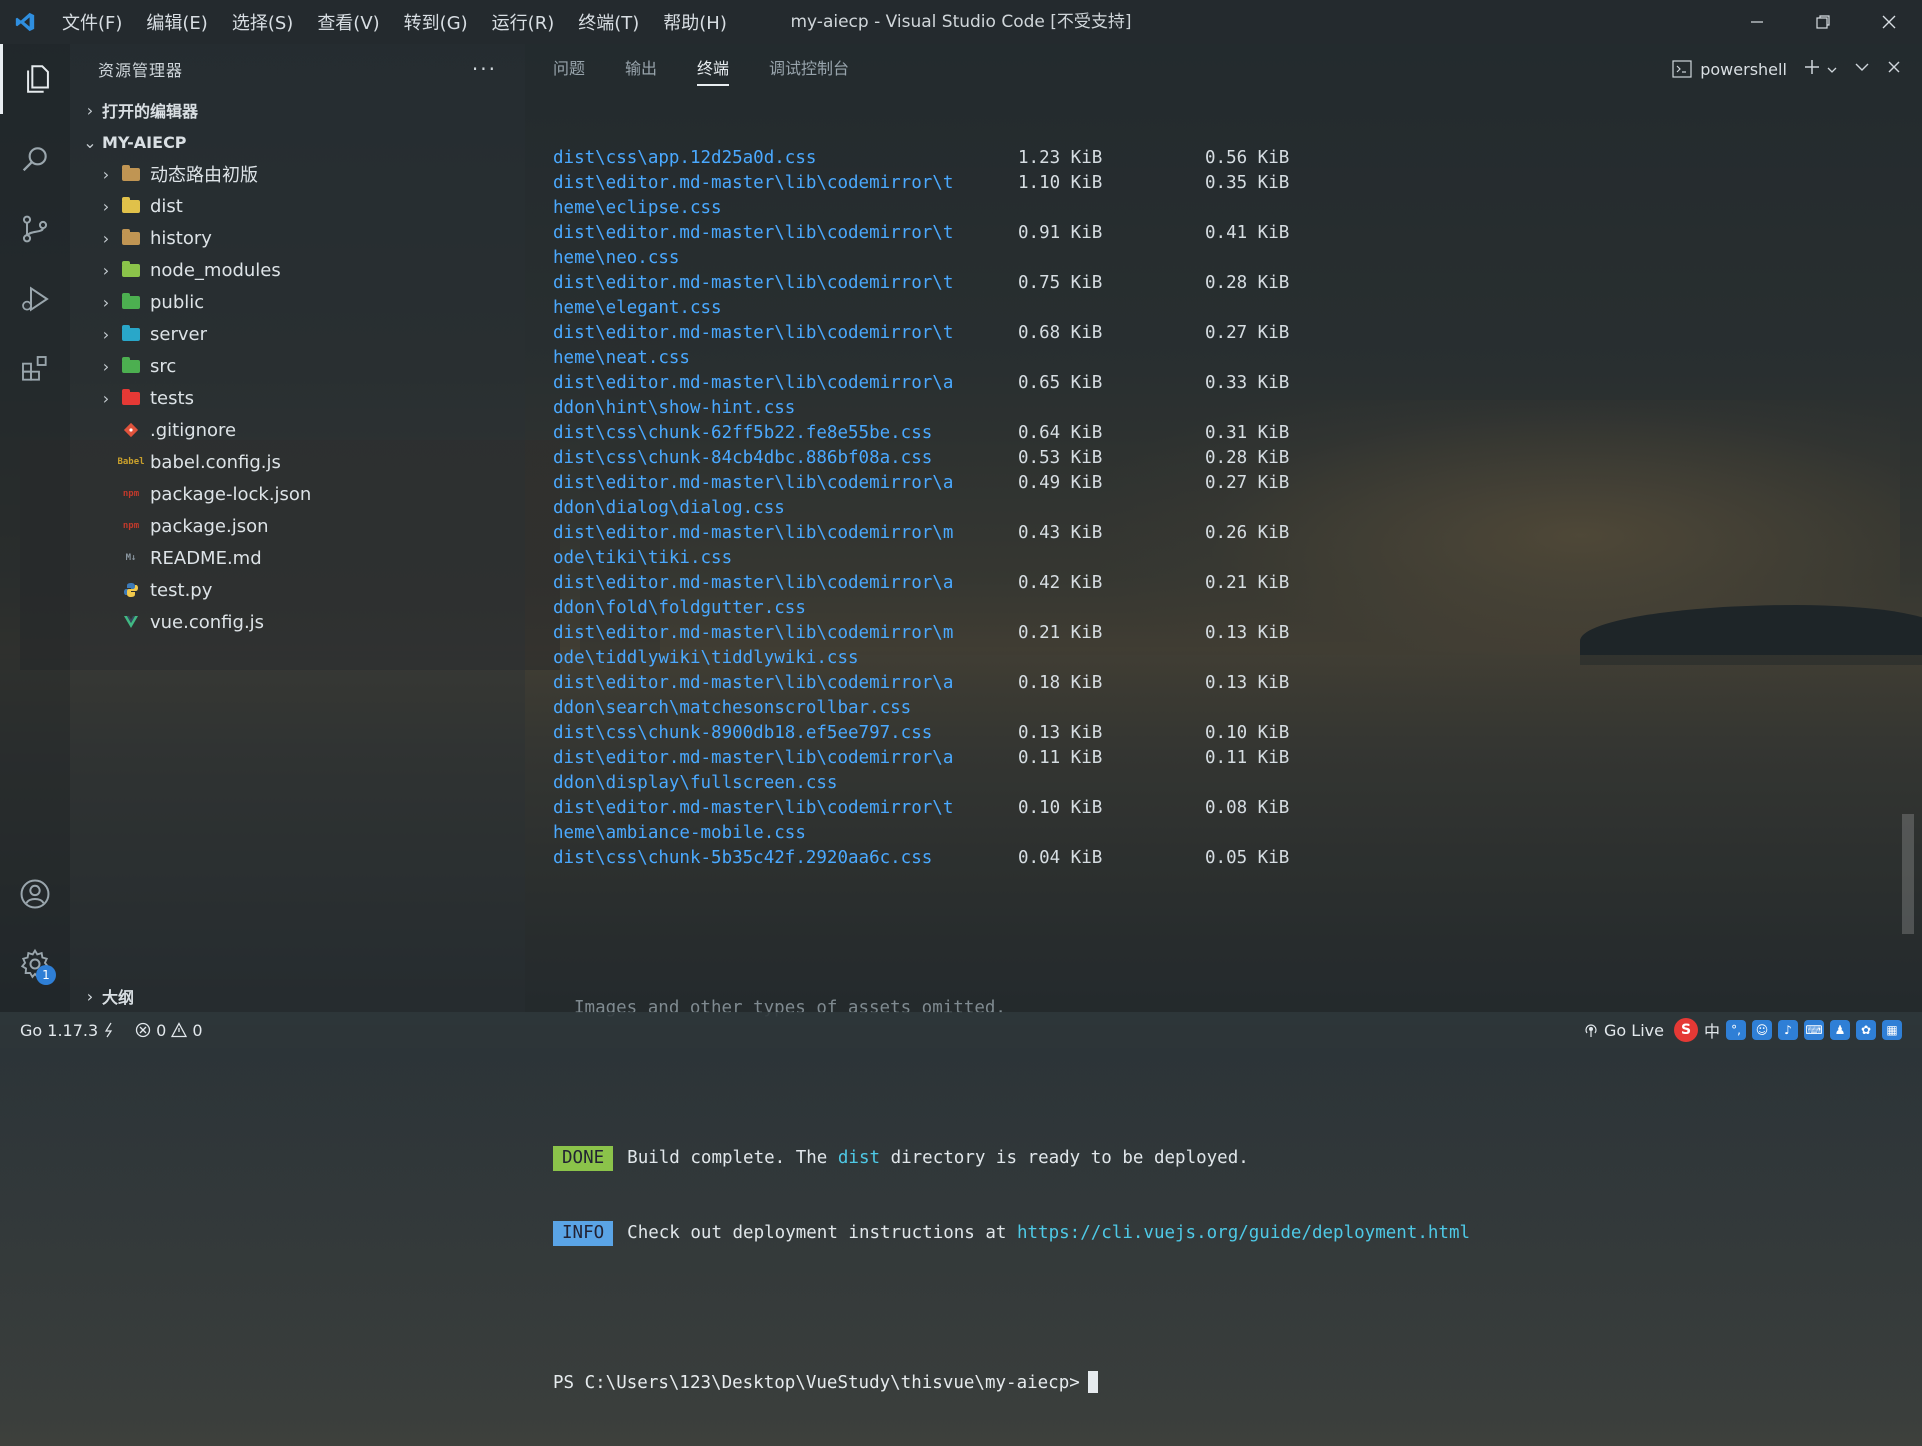 The width and height of the screenshot is (1922, 1446). I want to click on file-item: Babel babel.config.js, so click(297, 462).